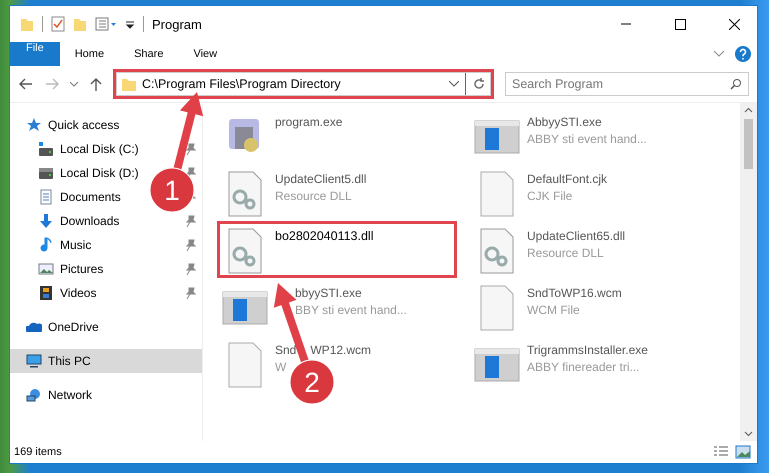 This screenshot has height=473, width=769. Describe the element at coordinates (46, 245) in the screenshot. I see `music-icon` at that location.